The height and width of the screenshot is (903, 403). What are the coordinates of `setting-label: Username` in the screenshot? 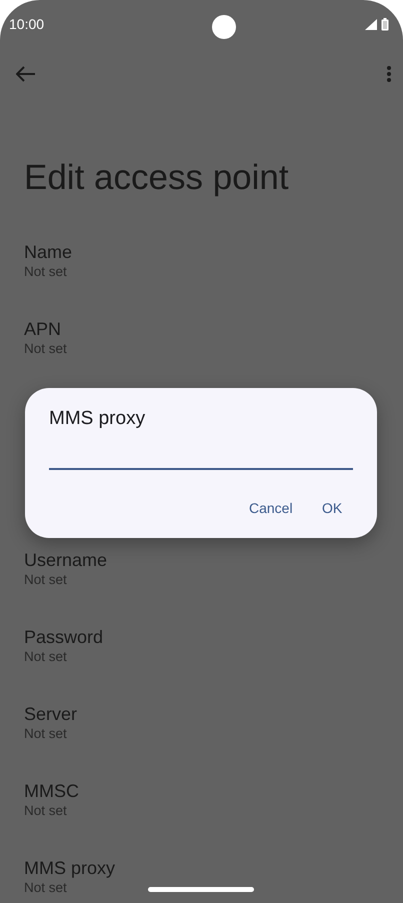 It's located at (66, 560).